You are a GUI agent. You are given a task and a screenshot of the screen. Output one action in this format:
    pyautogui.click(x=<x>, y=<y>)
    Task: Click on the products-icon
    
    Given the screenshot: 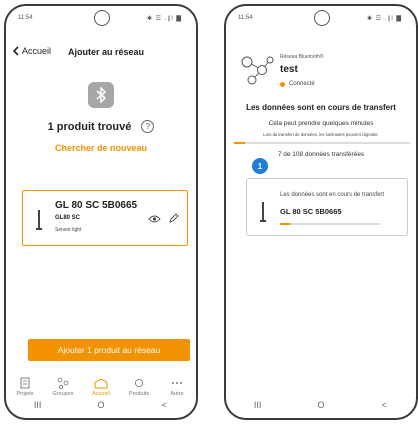 What is the action you would take?
    pyautogui.click(x=139, y=382)
    